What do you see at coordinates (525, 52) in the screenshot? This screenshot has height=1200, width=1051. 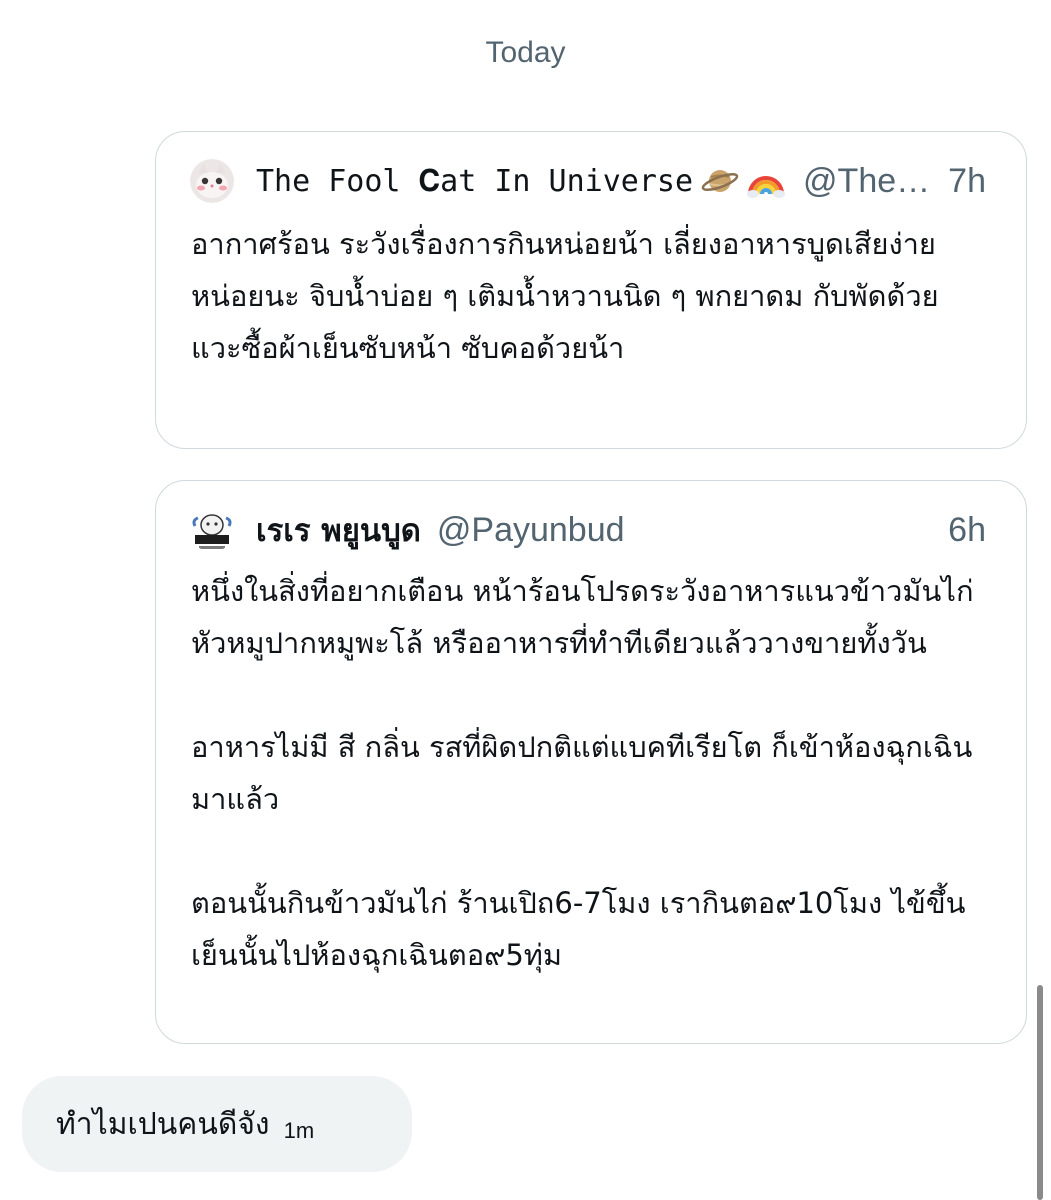 I see `date-separator: Today` at bounding box center [525, 52].